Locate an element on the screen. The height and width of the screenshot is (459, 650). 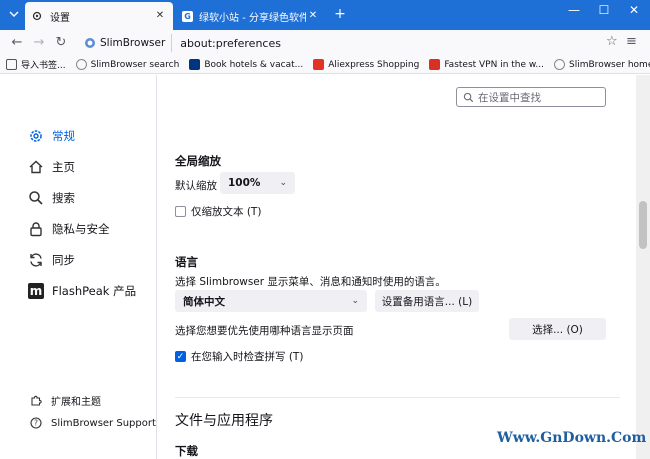
category-privacy: 隐私与安全 is located at coordinates (69, 229).